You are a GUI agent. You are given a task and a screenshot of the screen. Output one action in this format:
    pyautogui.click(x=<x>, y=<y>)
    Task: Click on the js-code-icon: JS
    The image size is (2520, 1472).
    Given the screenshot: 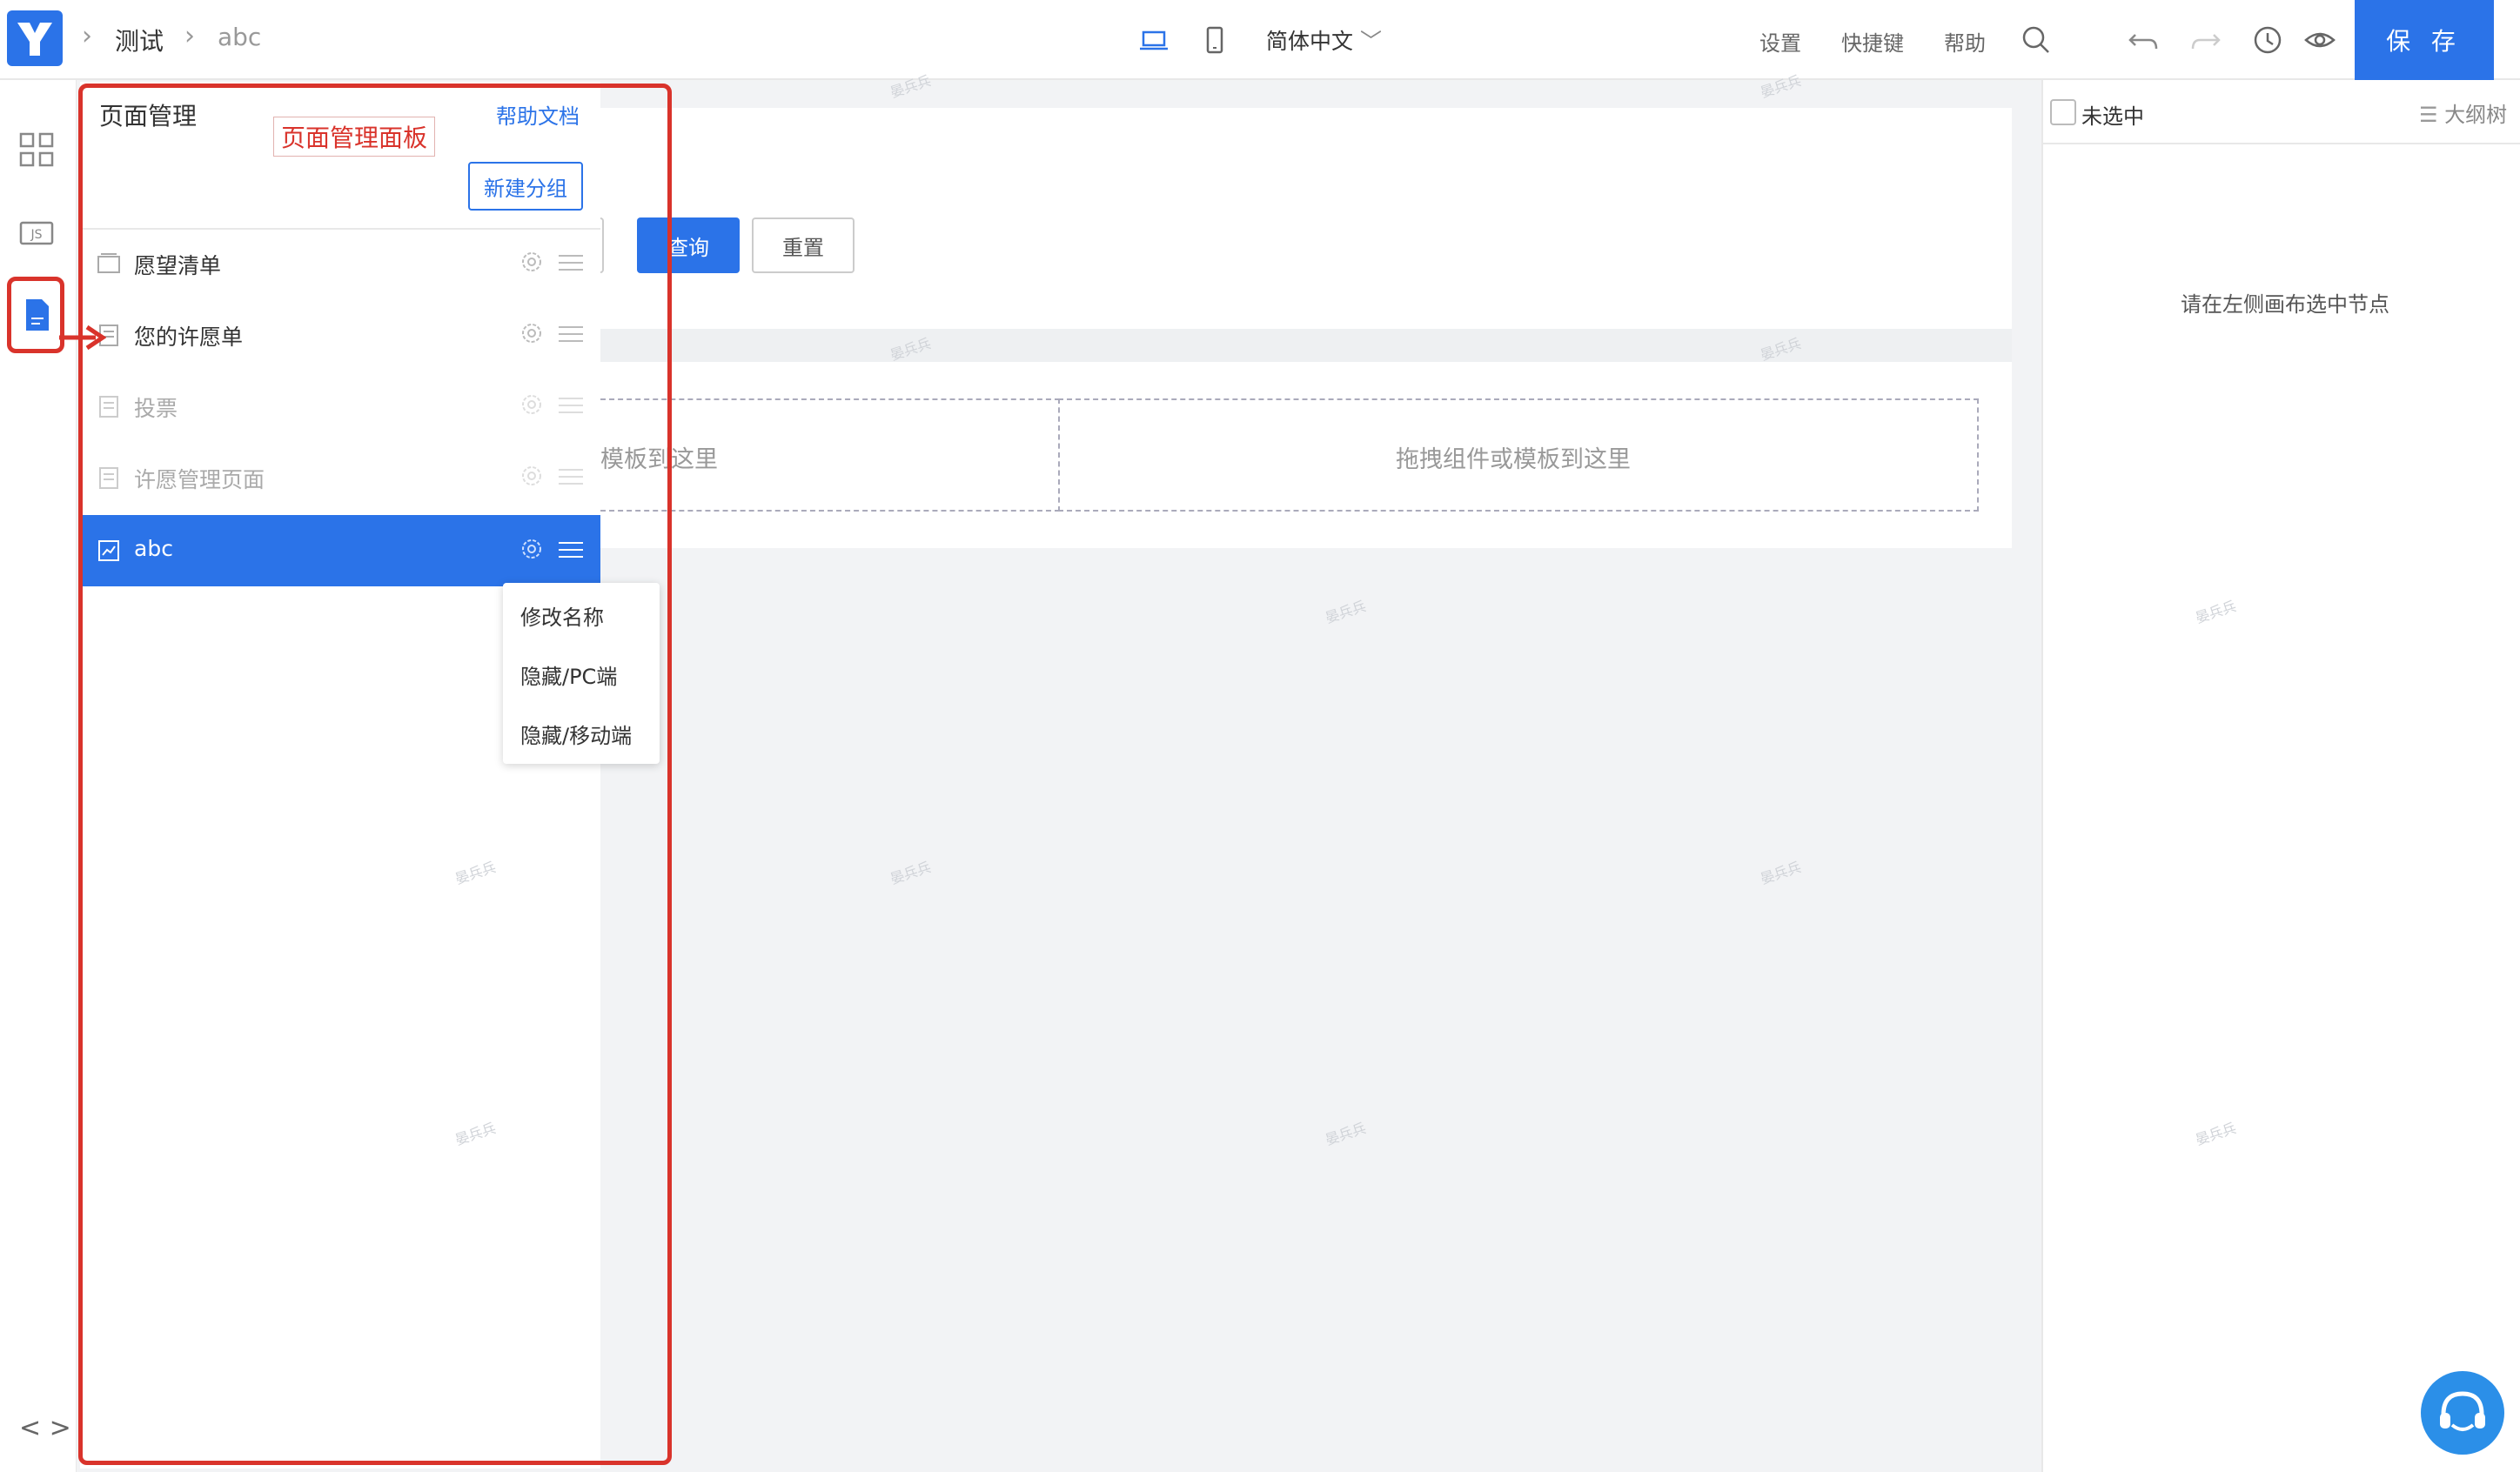 What is the action you would take?
    pyautogui.click(x=36, y=233)
    